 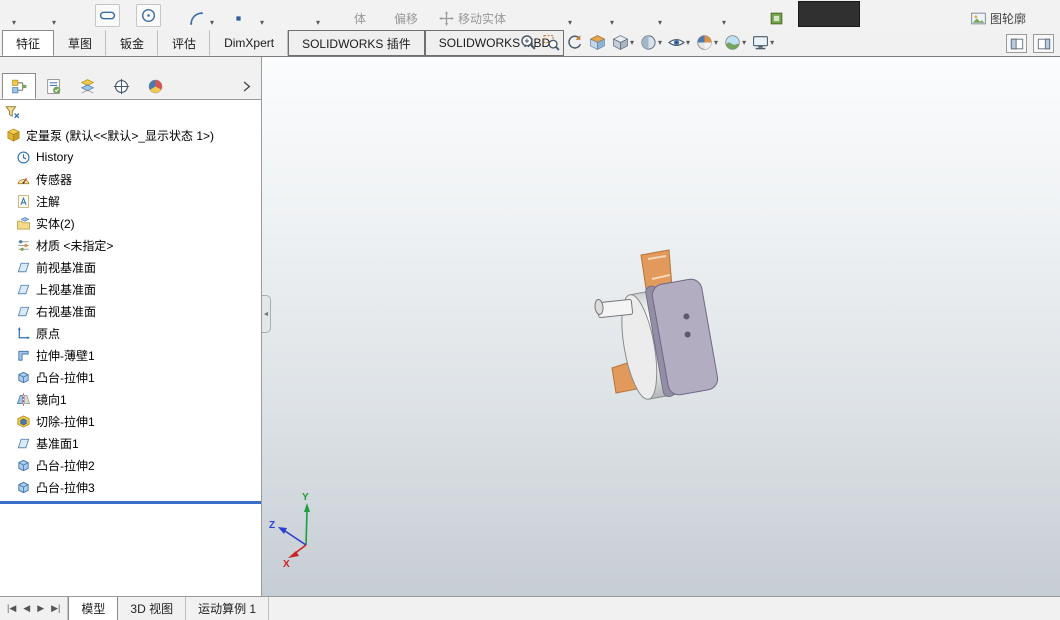 I want to click on view-settings-dropdown: ▾, so click(x=772, y=42).